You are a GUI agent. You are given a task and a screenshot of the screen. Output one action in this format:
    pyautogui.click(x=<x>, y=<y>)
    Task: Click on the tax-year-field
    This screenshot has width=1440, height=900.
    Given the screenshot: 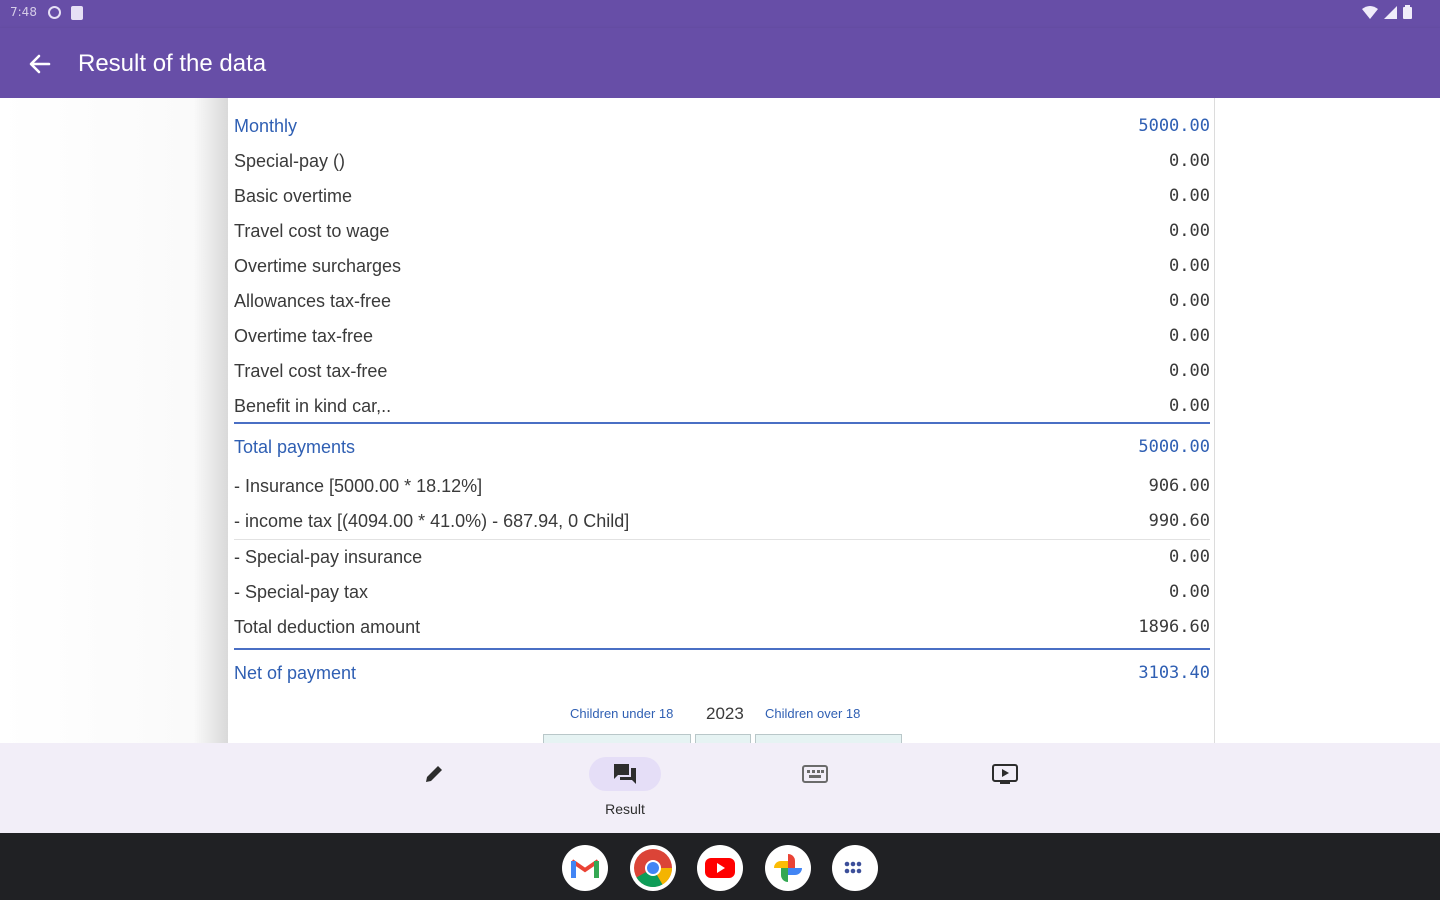 What is the action you would take?
    pyautogui.click(x=723, y=738)
    